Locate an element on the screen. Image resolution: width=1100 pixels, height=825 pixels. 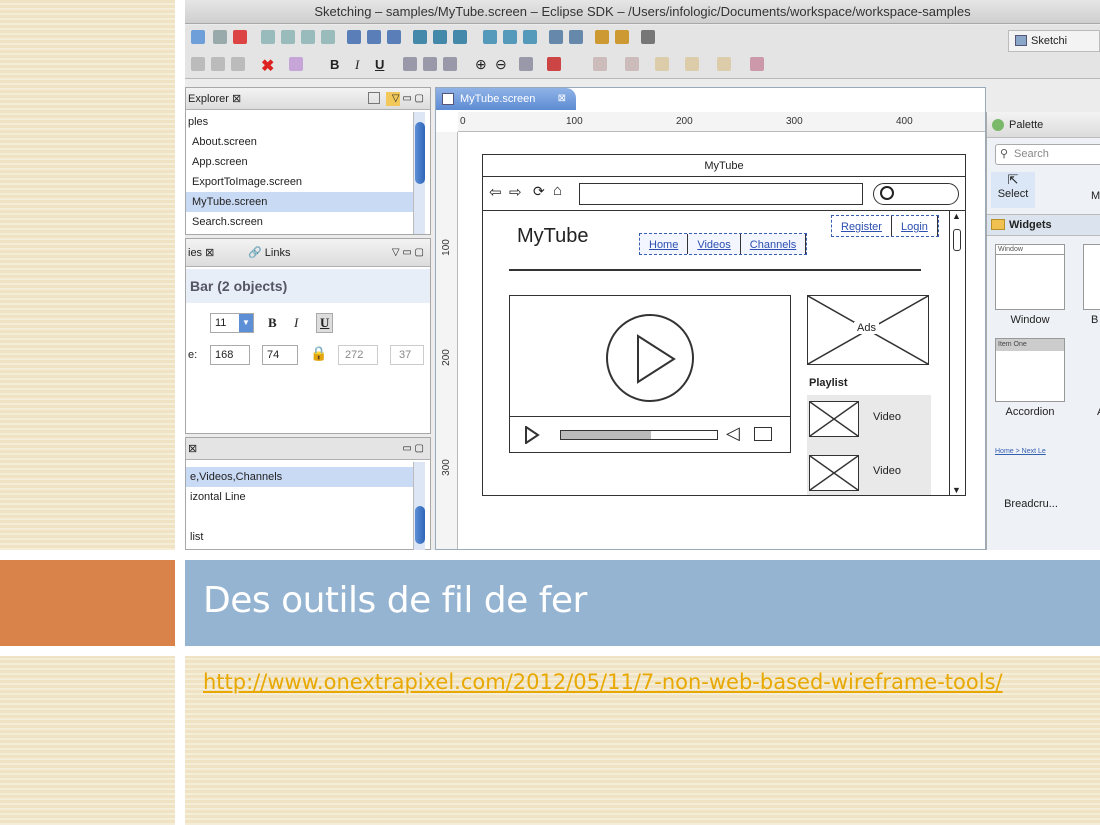
editor-tab: MyTube.screen ⊠ is located at coordinates (506, 99).